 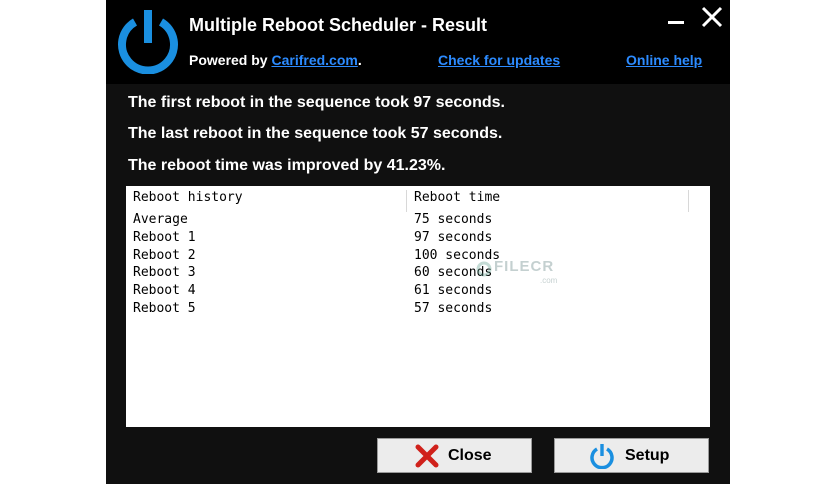 I want to click on list-row-reboot-4: Reboot 4 61 seconds, so click(x=418, y=292).